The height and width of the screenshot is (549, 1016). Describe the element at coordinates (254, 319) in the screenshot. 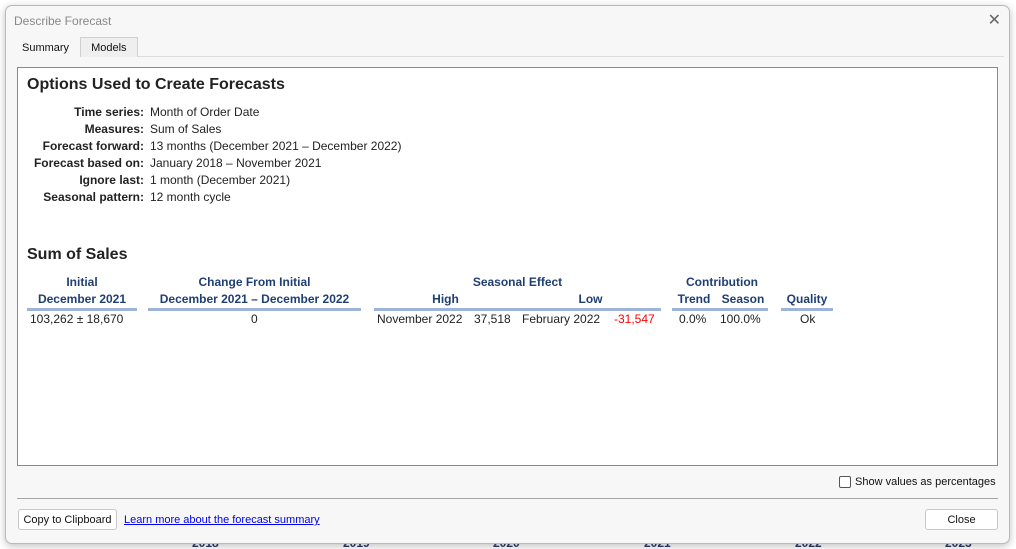

I see `change-value: 0` at that location.